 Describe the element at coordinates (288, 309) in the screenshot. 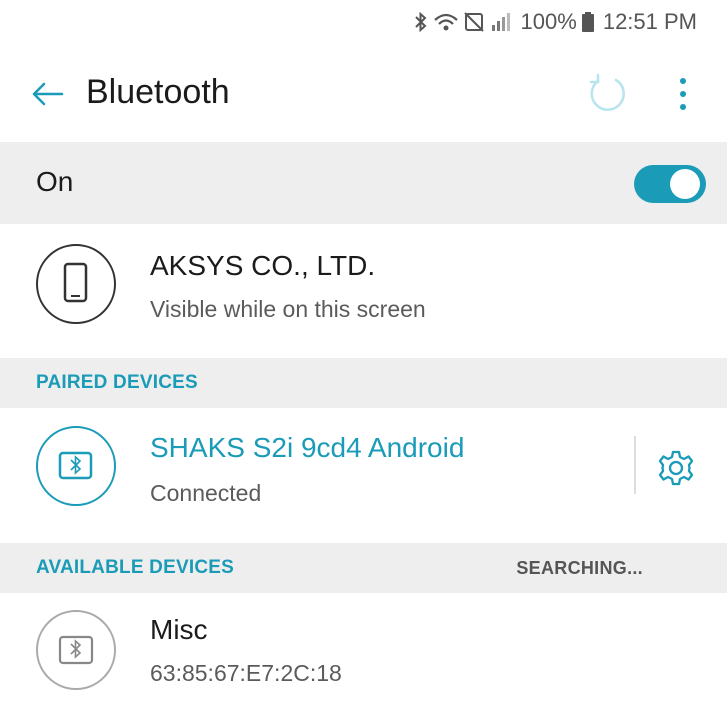

I see `this-device-subtitle: Visible while on this screen` at that location.